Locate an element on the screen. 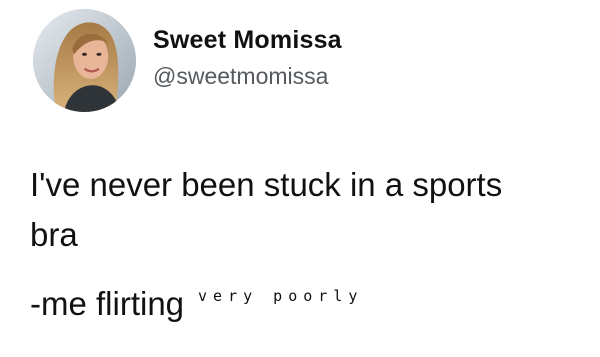 This screenshot has width=600, height=357. profile-photo-icon is located at coordinates (84, 60).